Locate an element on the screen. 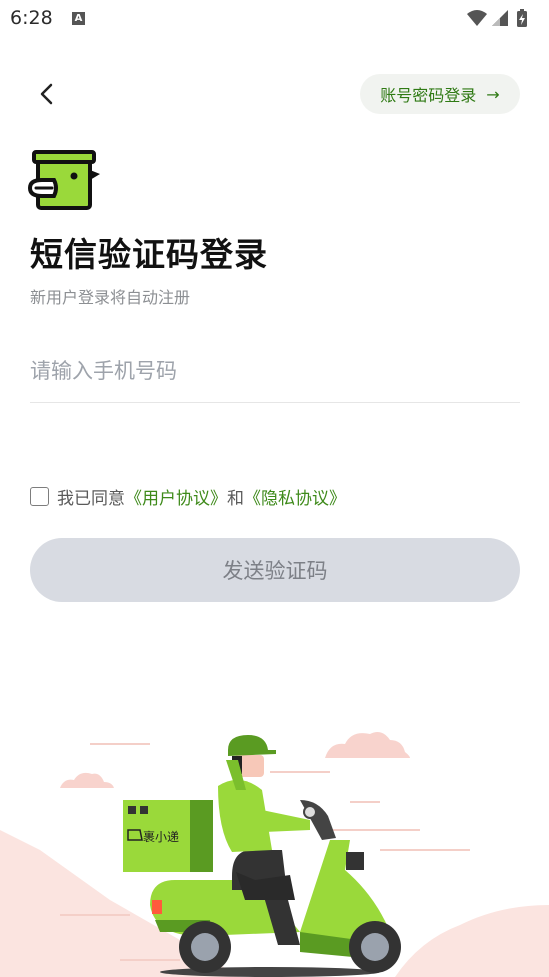 The height and width of the screenshot is (977, 549). notification-icon: A is located at coordinates (78, 18).